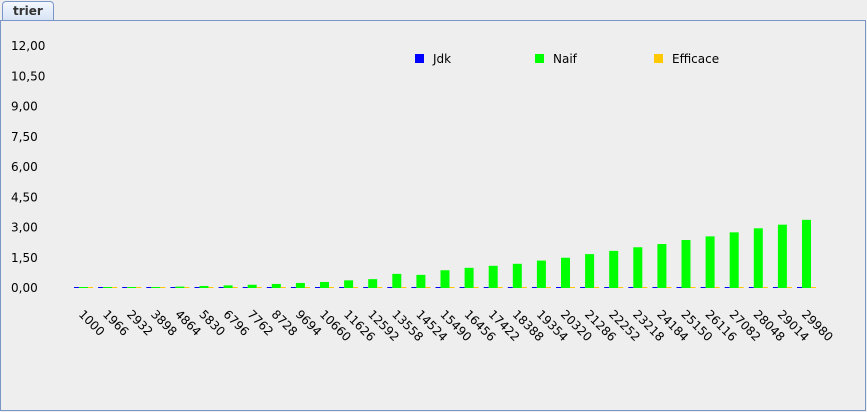  What do you see at coordinates (235, 322) in the screenshot?
I see `x-tick-label: 6796` at bounding box center [235, 322].